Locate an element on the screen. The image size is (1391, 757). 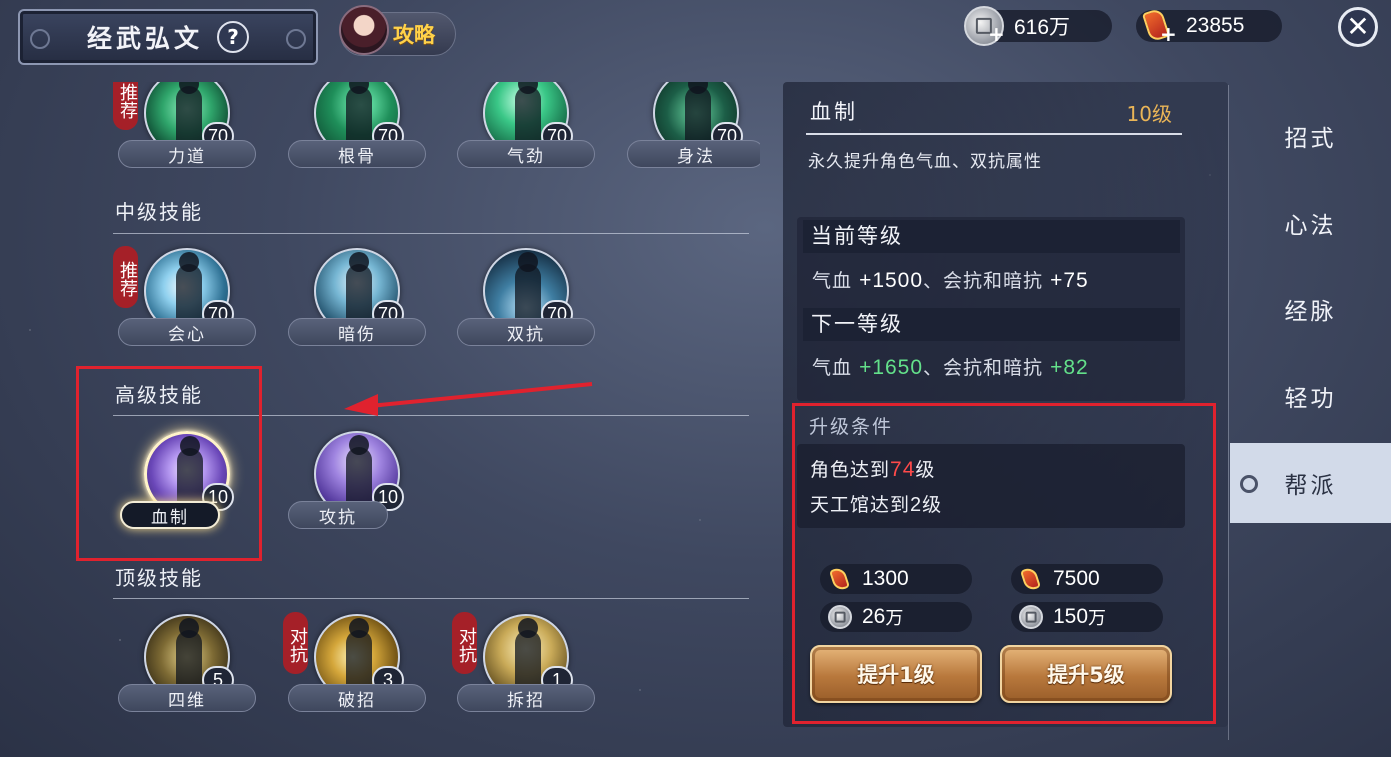
tab-qinggong: 轻功 is located at coordinates (1310, 396).